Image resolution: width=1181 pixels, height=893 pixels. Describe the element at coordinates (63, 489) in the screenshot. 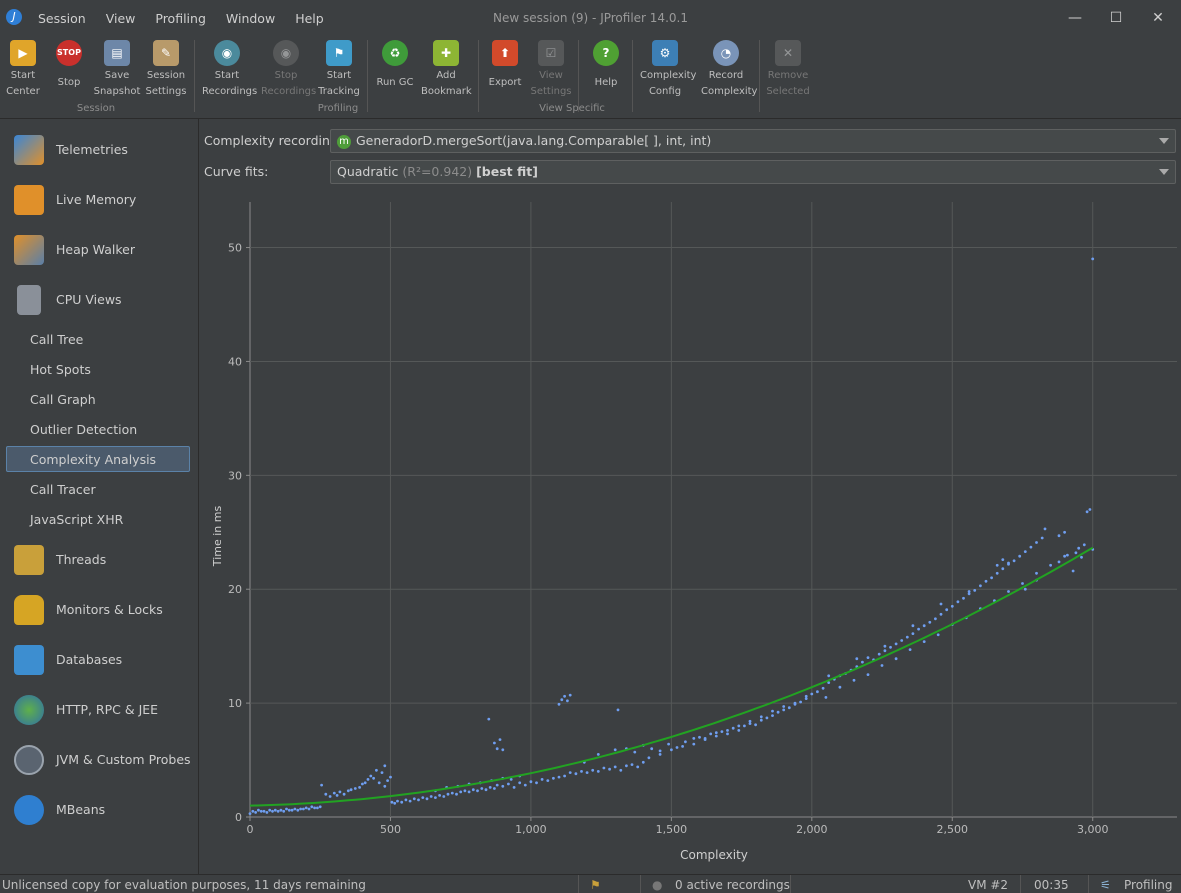

I see `sidebar-item-call-tracer: Call Tracer` at that location.